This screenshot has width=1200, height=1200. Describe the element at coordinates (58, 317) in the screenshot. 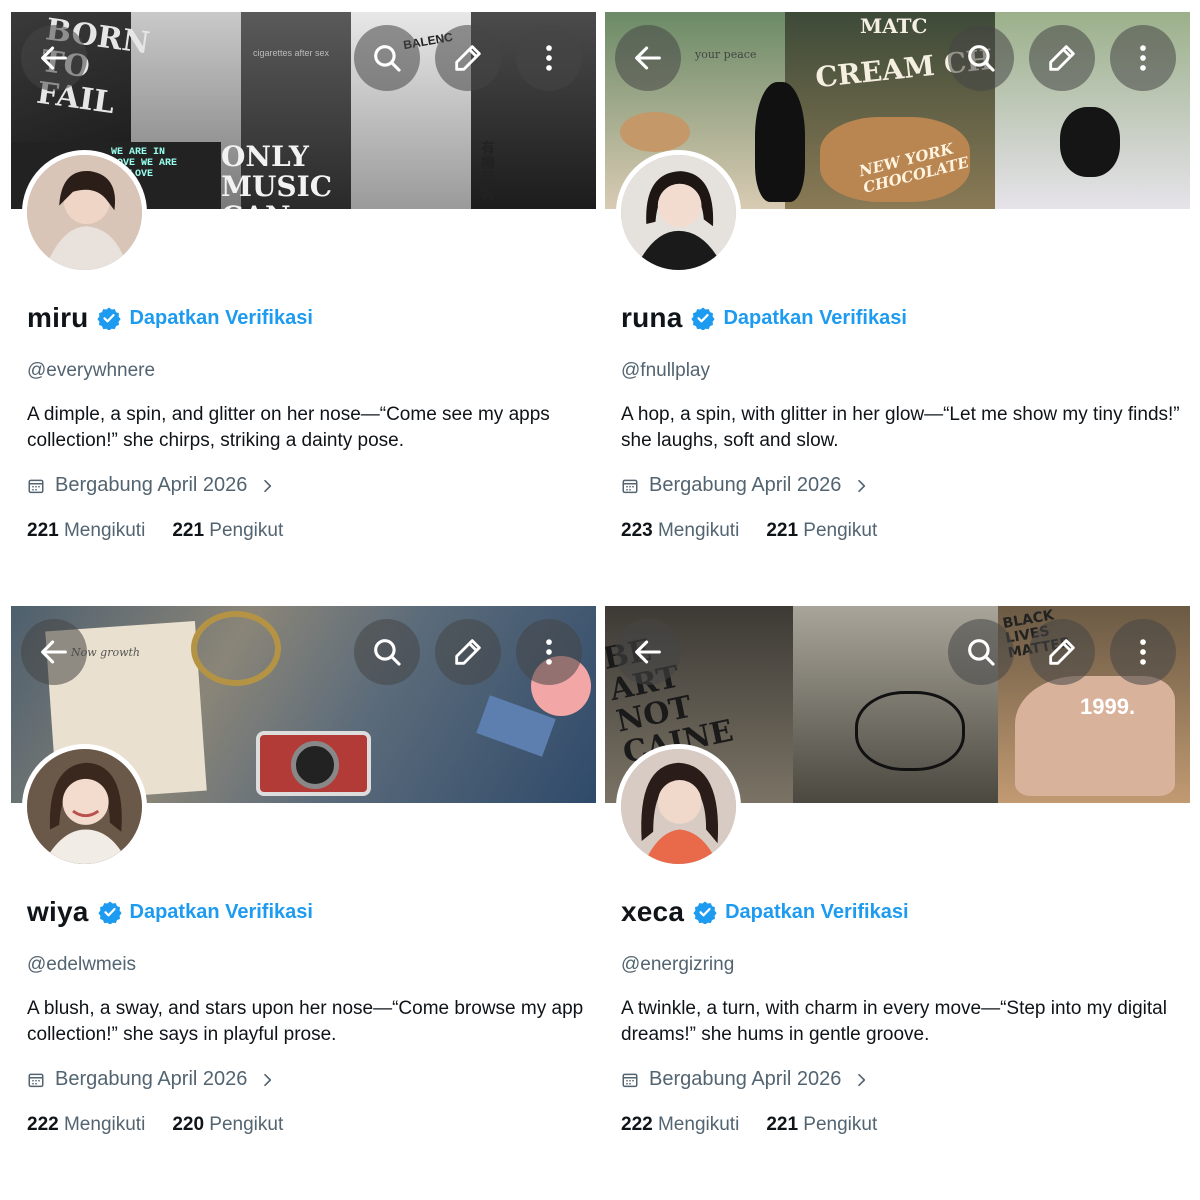

I see `display-name: miru` at that location.